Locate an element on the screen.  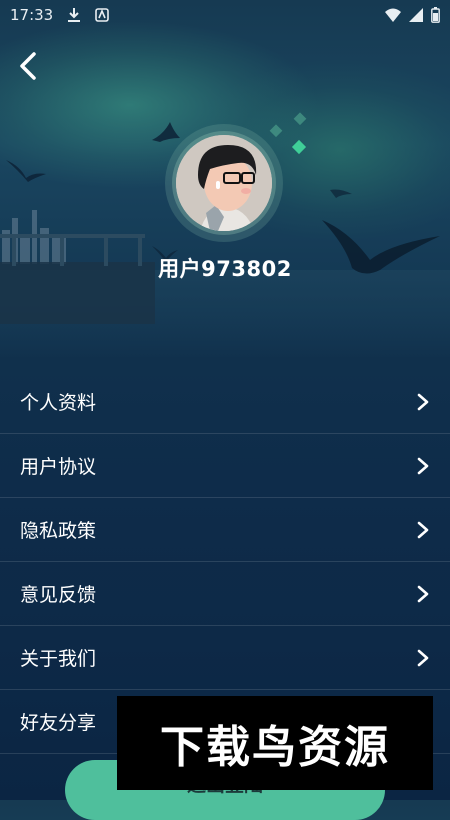
menu-item-about-us: 关于我们 is located at coordinates (225, 658).